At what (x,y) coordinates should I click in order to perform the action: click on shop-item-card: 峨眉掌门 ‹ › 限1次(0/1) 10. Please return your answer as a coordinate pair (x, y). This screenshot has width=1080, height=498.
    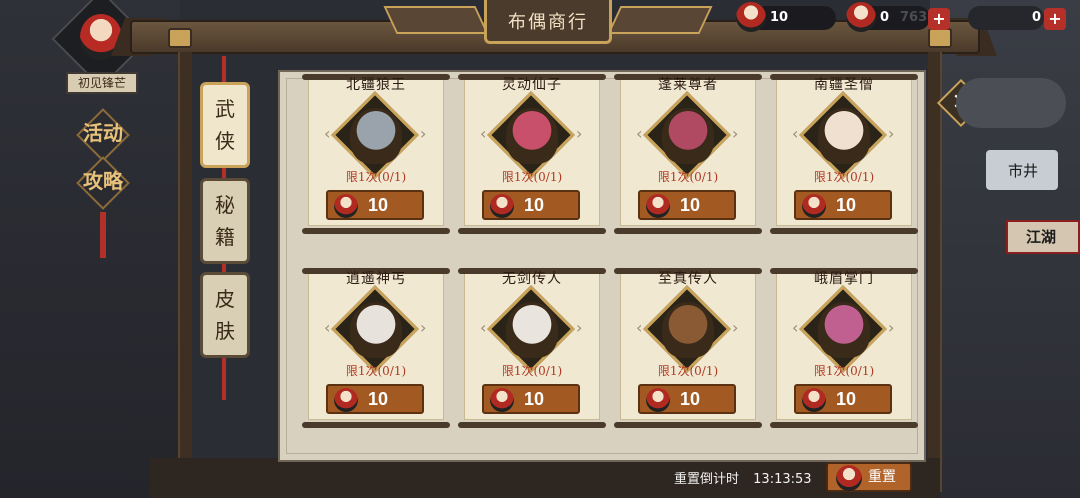
    Looking at the image, I should click on (844, 349).